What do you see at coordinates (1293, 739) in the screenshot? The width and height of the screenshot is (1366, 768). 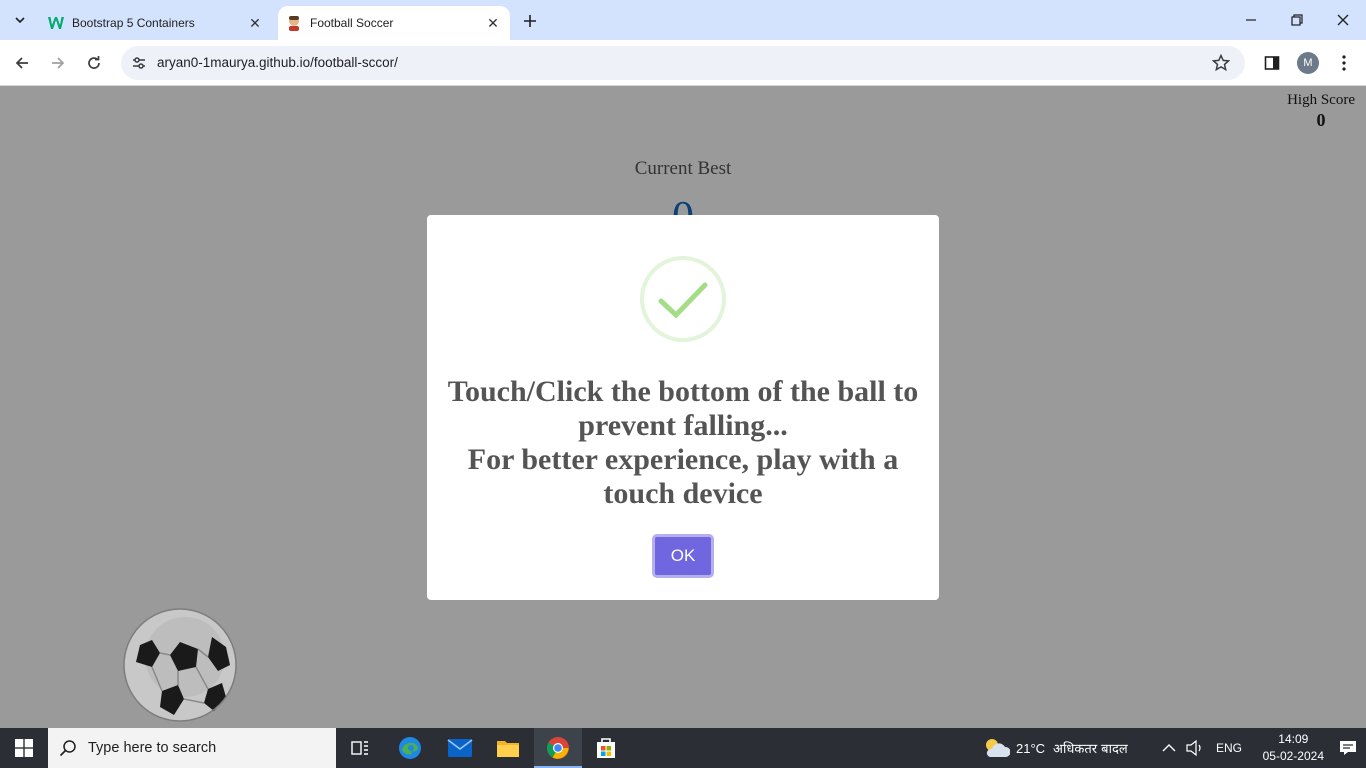 I see `clock-time: 14:09` at bounding box center [1293, 739].